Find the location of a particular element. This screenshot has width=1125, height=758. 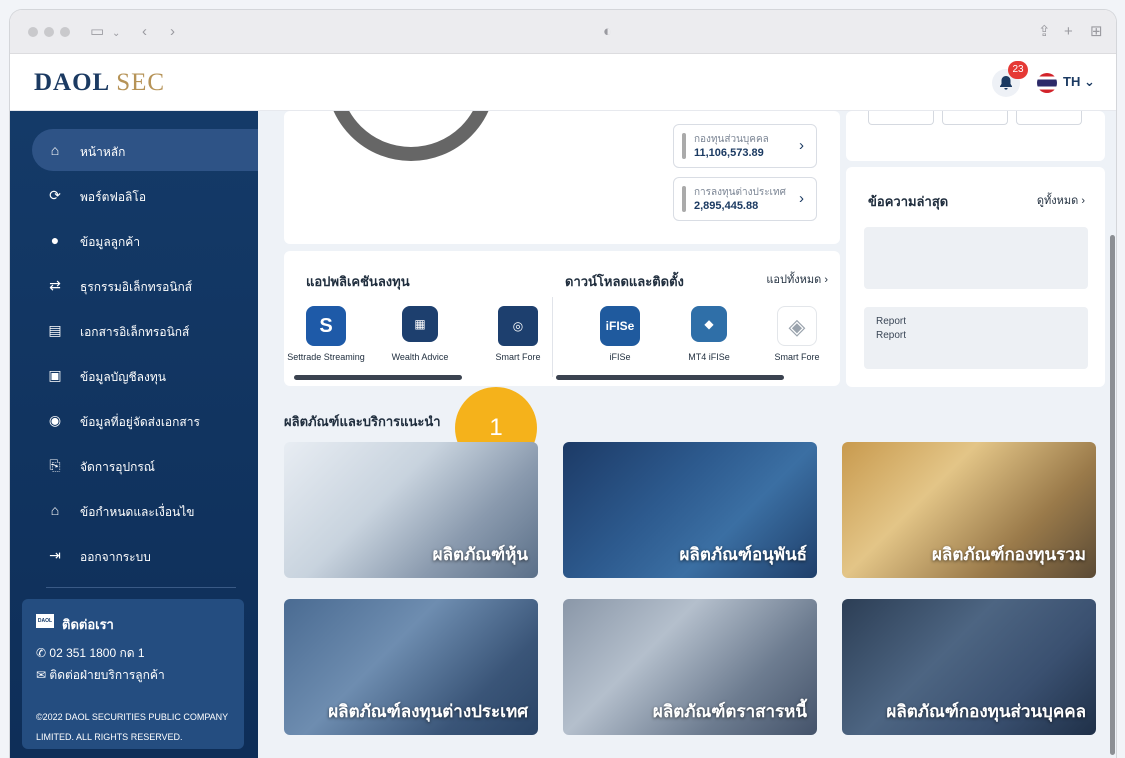

message-body: Report is located at coordinates (891, 335).